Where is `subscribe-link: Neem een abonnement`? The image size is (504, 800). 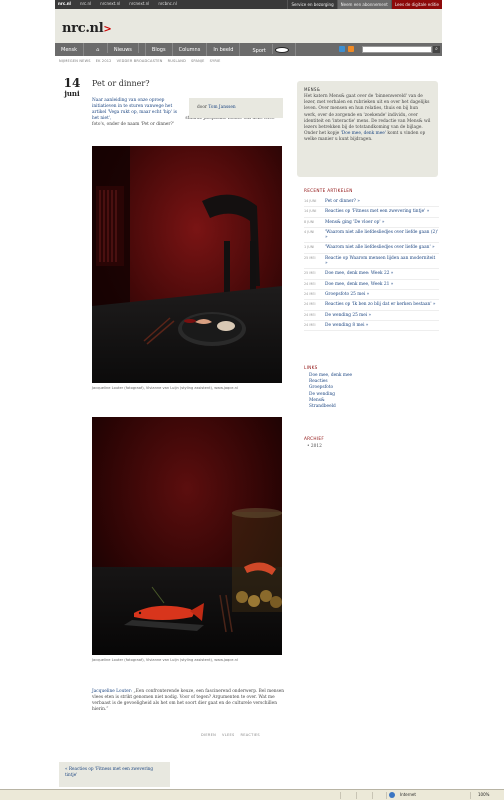 subscribe-link: Neem een abonnement is located at coordinates (363, 4).